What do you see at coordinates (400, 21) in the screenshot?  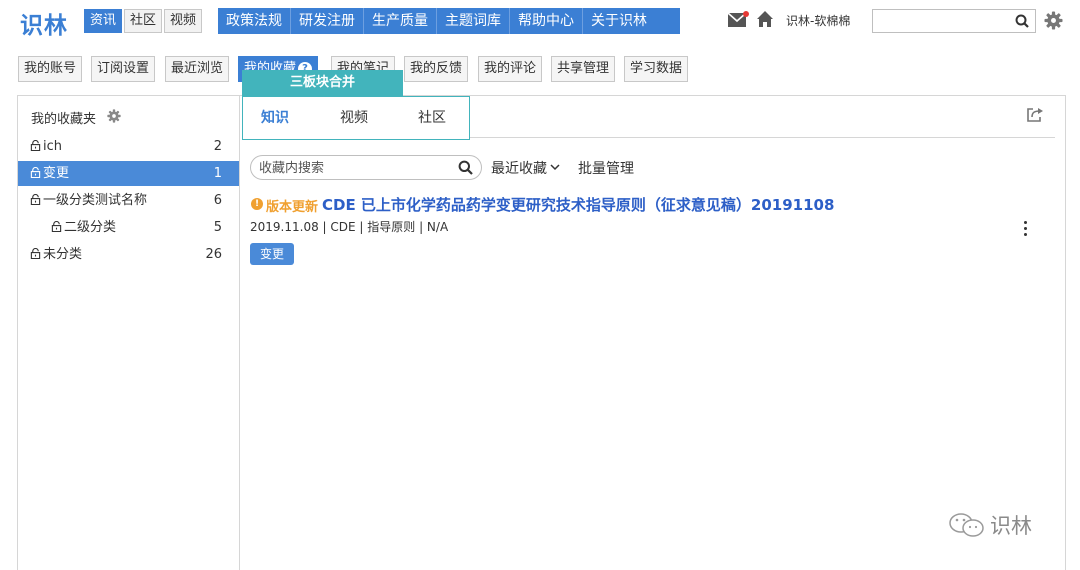 I see `nav-production: 生产质量` at bounding box center [400, 21].